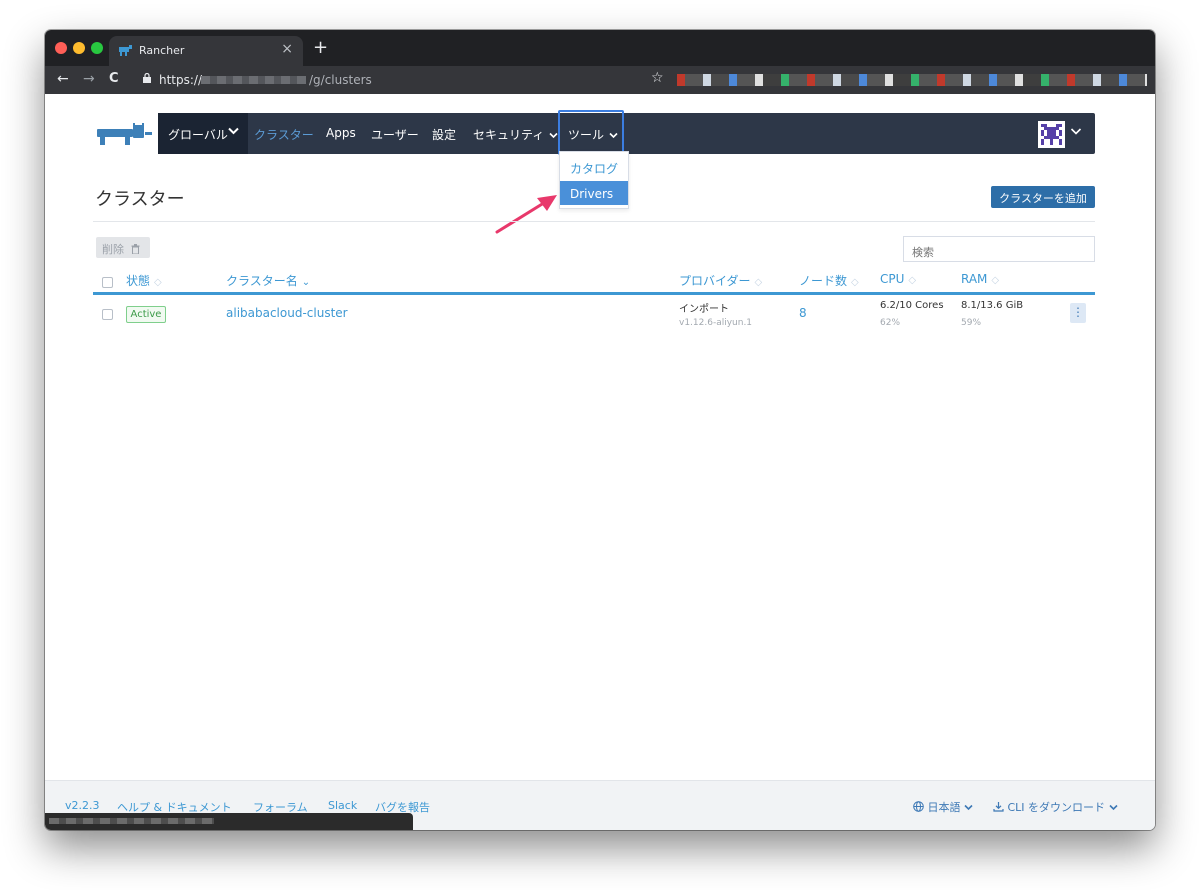  Describe the element at coordinates (803, 313) in the screenshot. I see `node-count-link: 8` at that location.